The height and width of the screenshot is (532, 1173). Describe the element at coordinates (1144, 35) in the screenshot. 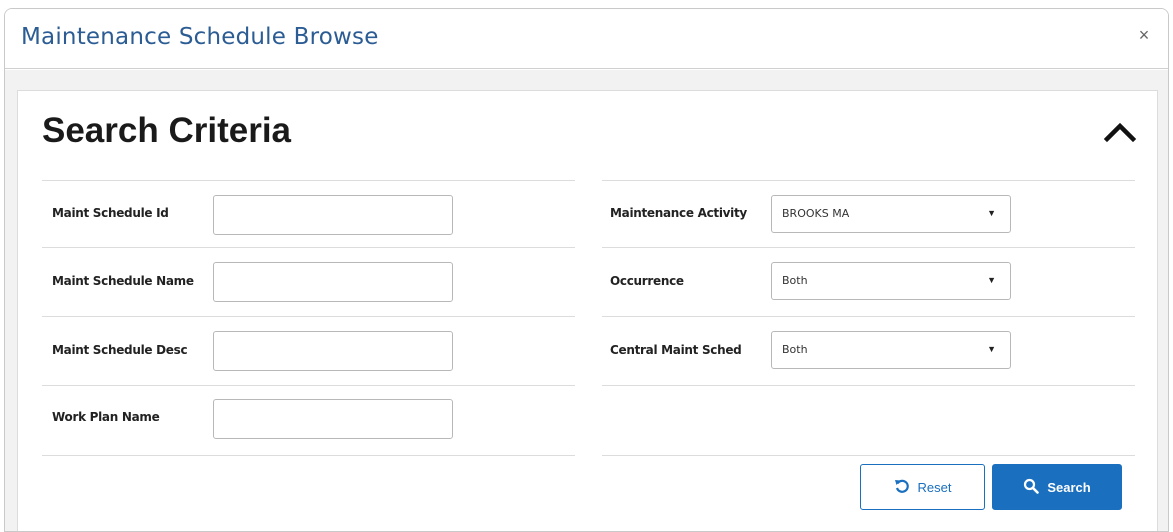

I see `close-button: ×` at that location.